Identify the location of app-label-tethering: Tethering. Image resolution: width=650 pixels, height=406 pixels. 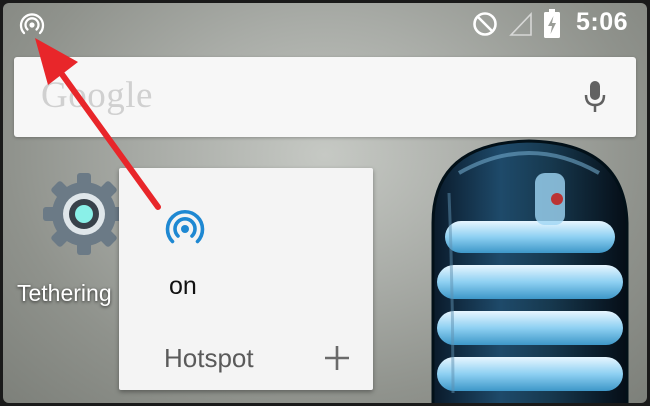
(64, 293).